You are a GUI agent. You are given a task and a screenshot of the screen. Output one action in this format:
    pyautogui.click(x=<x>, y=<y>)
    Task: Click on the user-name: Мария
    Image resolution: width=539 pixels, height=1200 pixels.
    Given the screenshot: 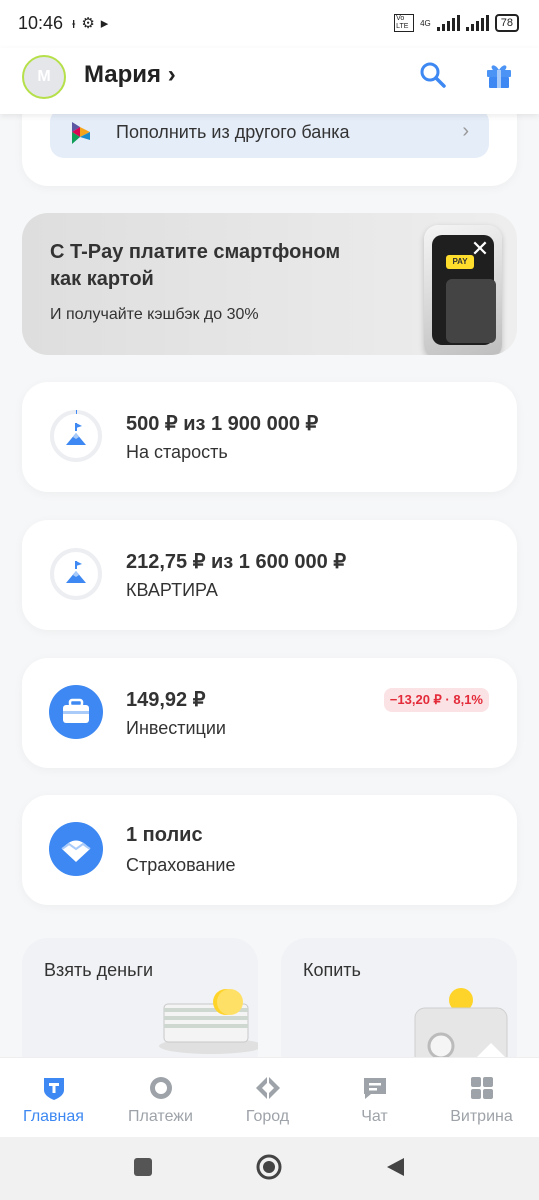 What is the action you would take?
    pyautogui.click(x=123, y=74)
    